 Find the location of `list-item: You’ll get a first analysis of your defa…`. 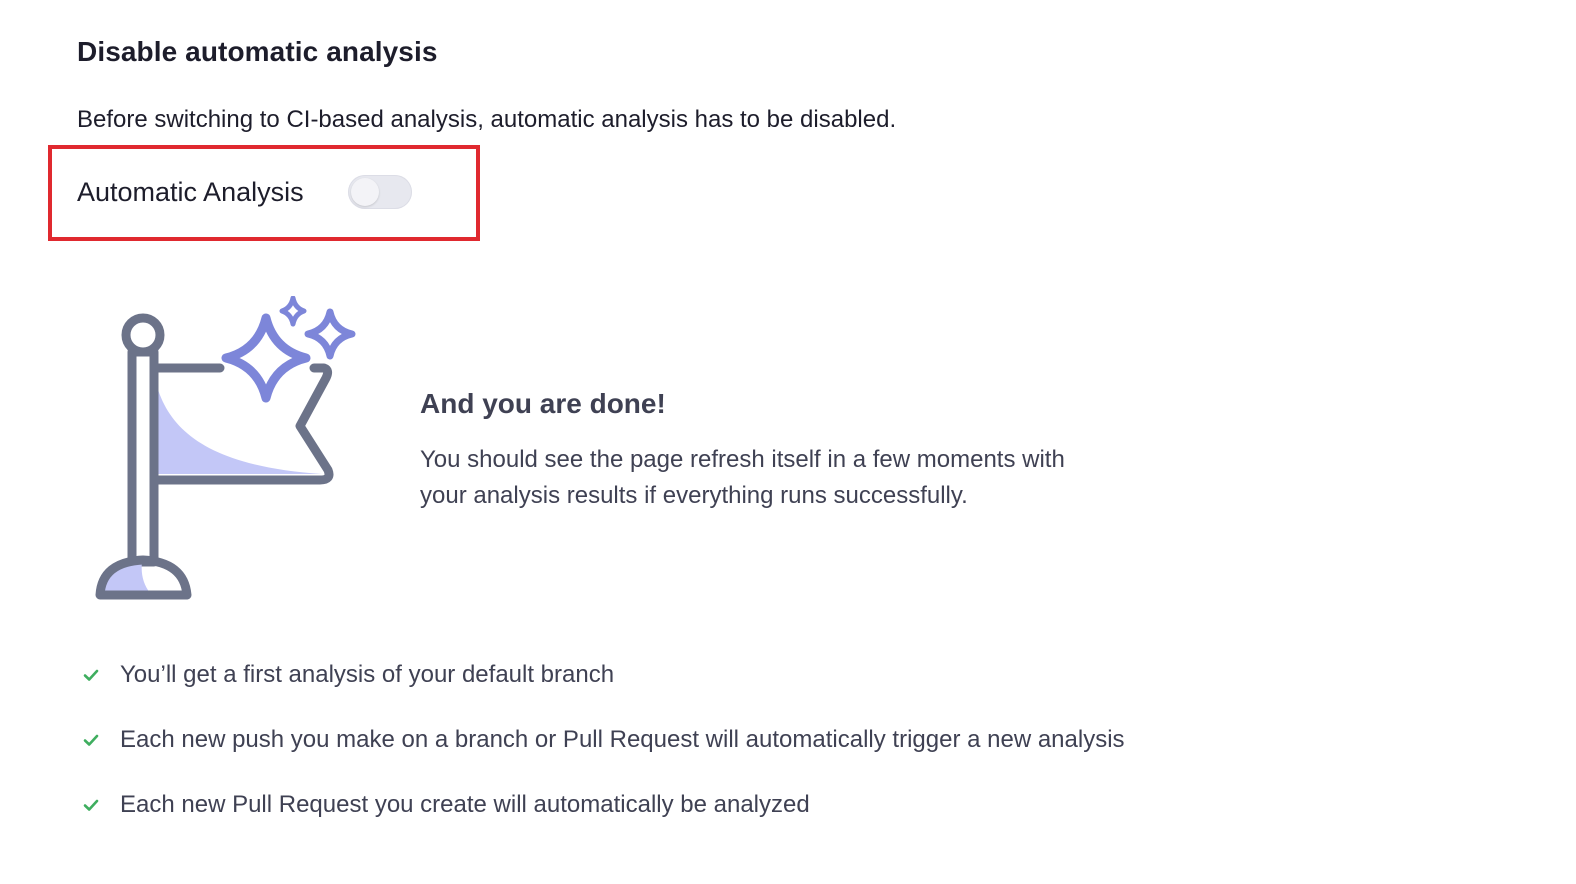

list-item: You’ll get a first analysis of your defa… is located at coordinates (602, 675).